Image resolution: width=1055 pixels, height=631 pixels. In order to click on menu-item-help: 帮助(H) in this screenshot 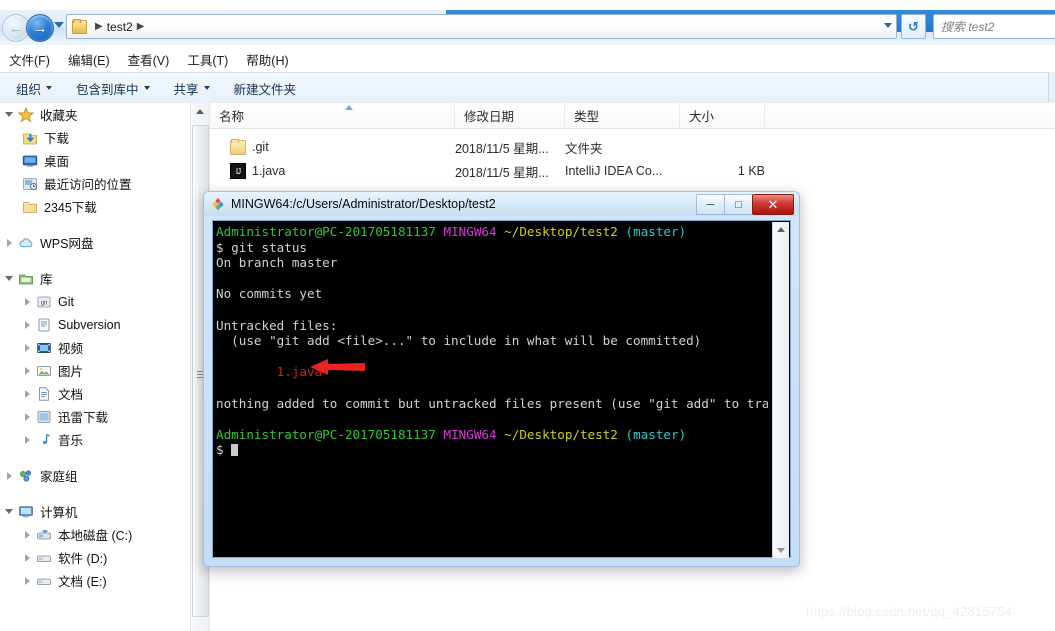, I will do `click(267, 59)`.